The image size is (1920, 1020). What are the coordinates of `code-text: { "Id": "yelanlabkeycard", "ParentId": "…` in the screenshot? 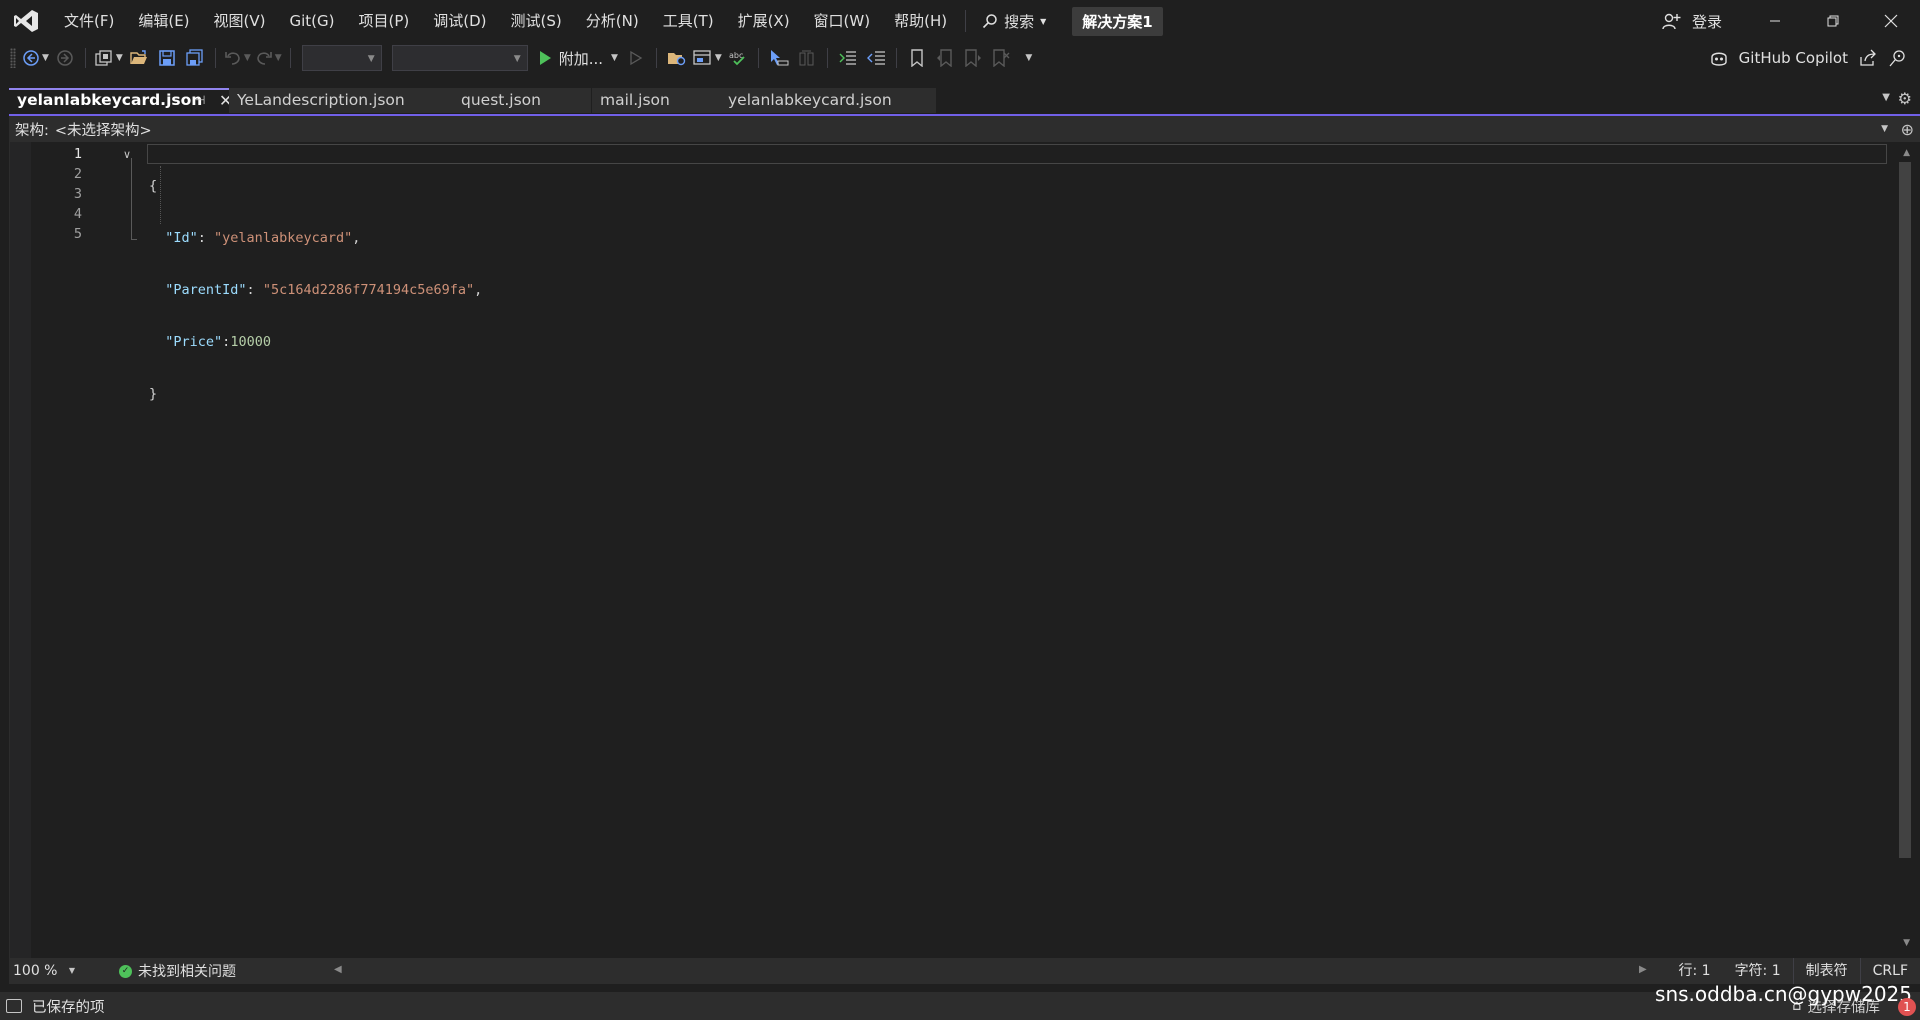 It's located at (315, 290).